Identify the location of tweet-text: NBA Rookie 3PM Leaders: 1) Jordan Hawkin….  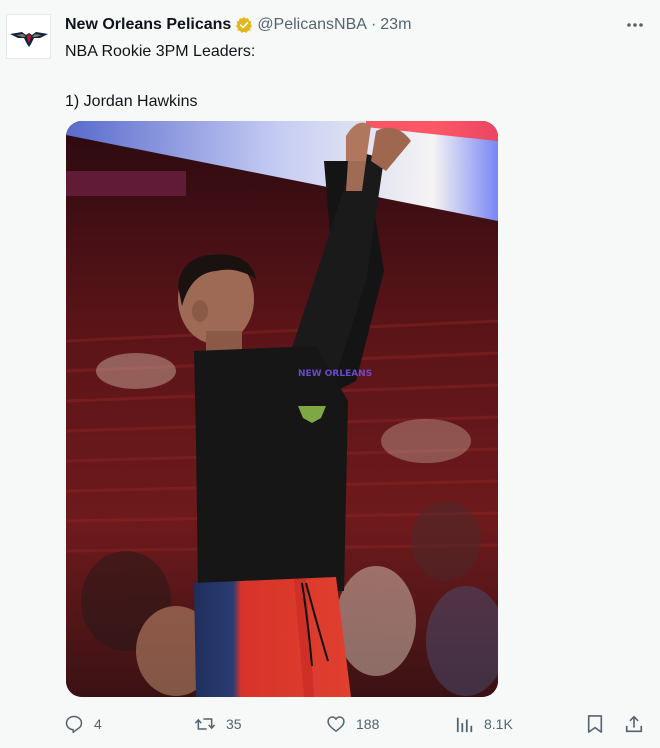
(350, 77).